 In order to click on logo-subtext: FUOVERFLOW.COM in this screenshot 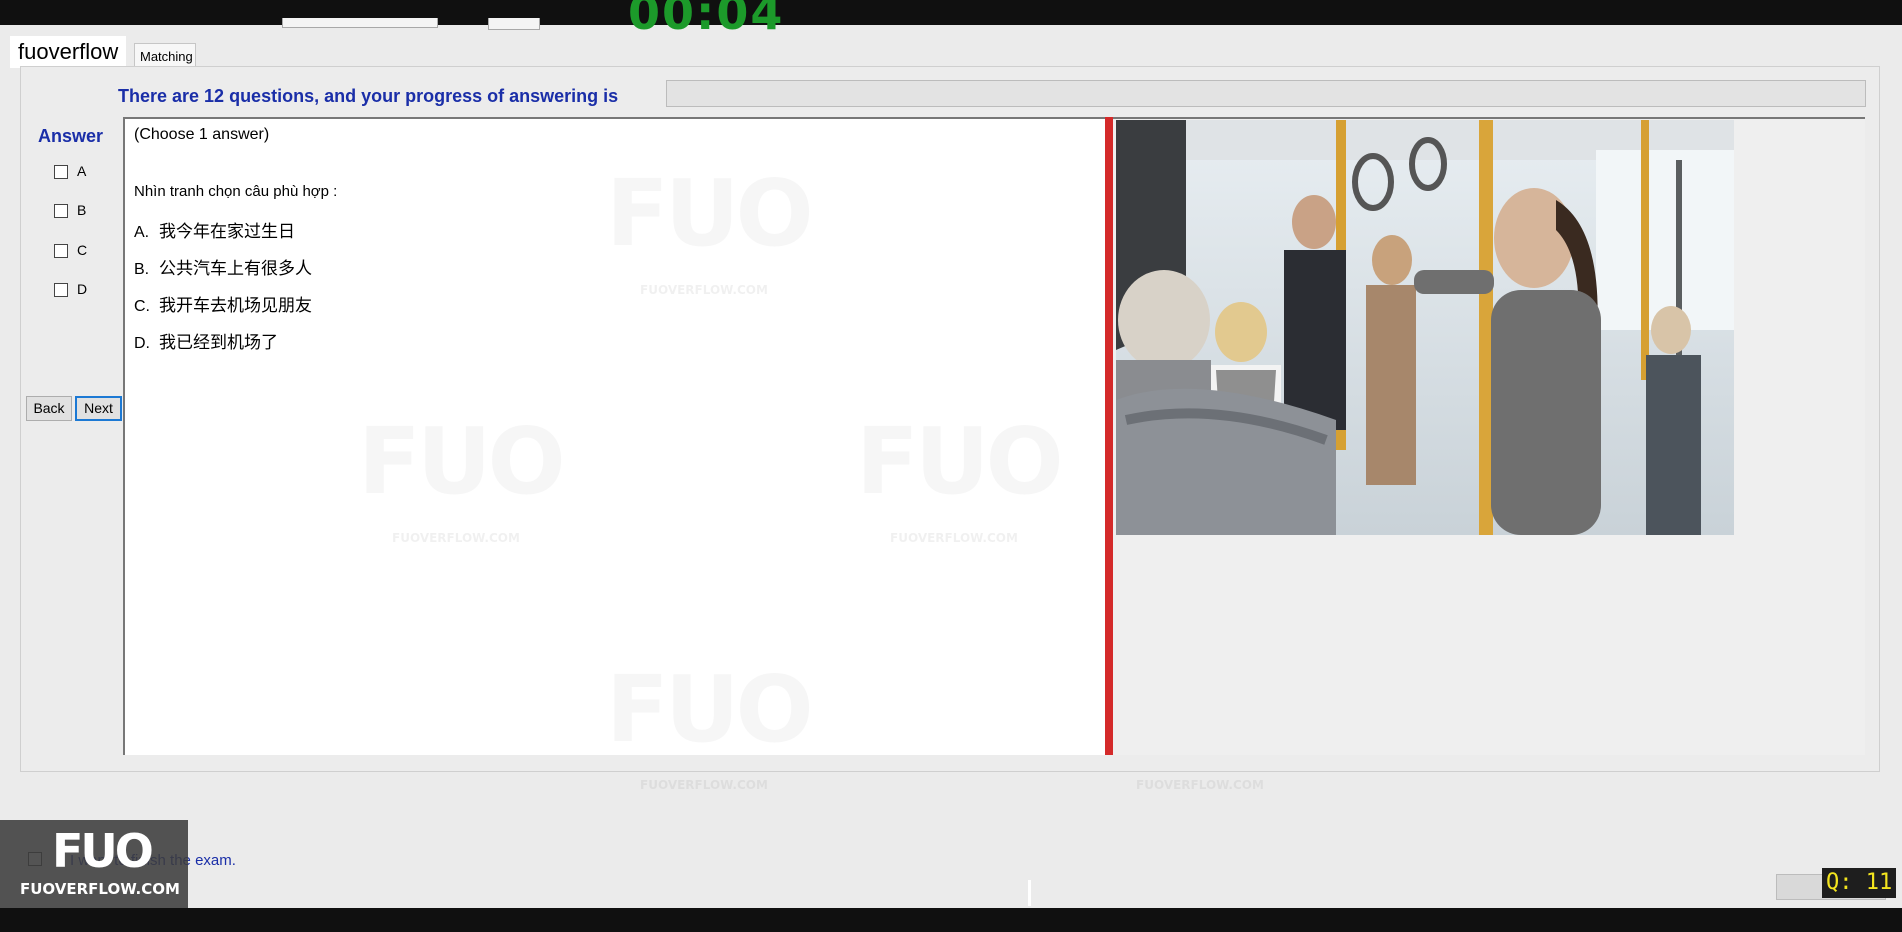, I will do `click(100, 889)`.